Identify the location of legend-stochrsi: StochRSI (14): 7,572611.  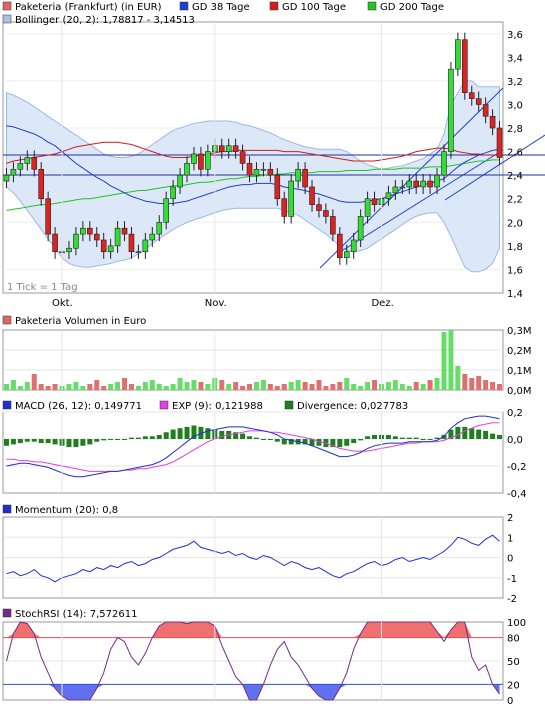
(69, 614).